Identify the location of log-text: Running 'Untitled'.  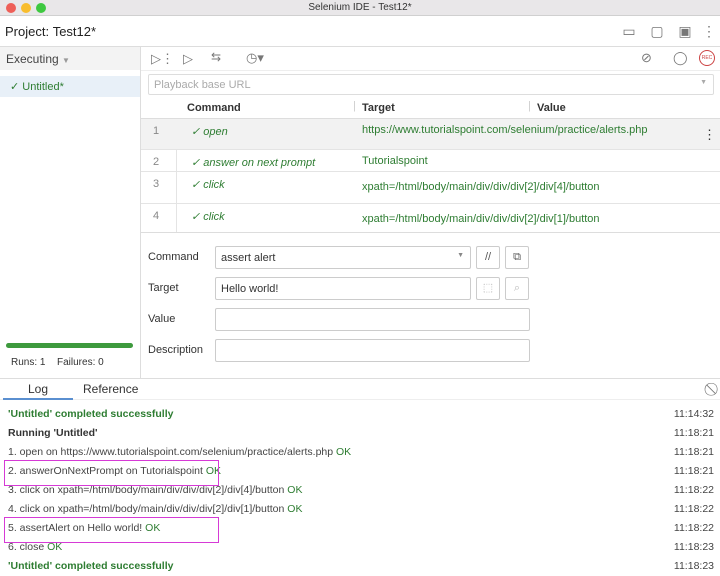
(53, 433).